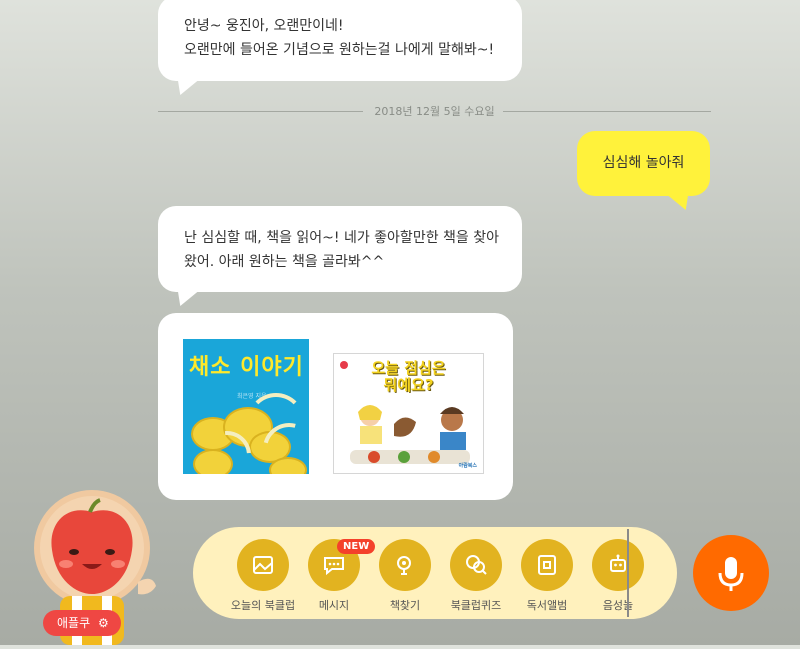 The height and width of the screenshot is (649, 800). I want to click on dock-item-label: 오늘의 북클럽, so click(263, 605).